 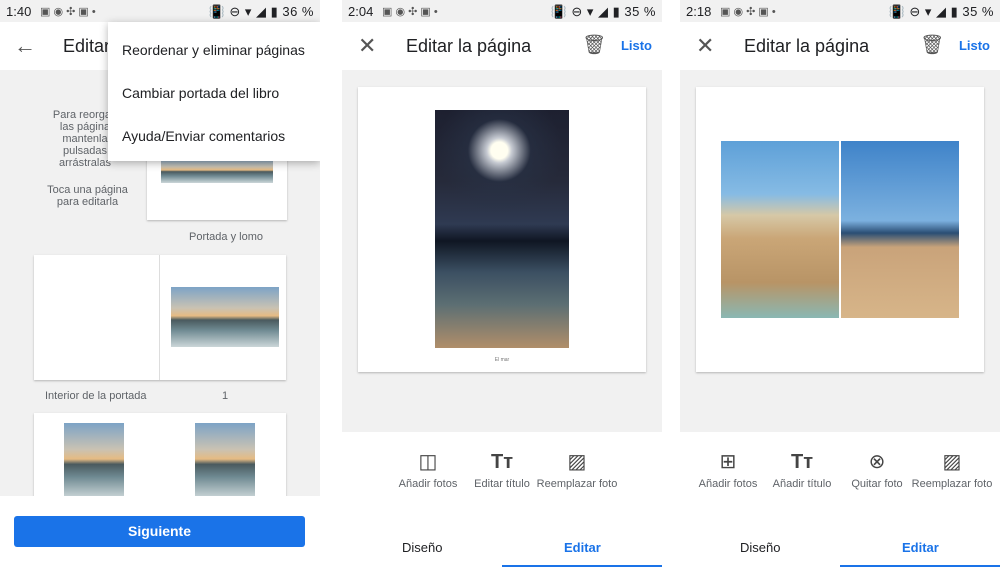 I want to click on status-time: 2:04, so click(x=361, y=11).